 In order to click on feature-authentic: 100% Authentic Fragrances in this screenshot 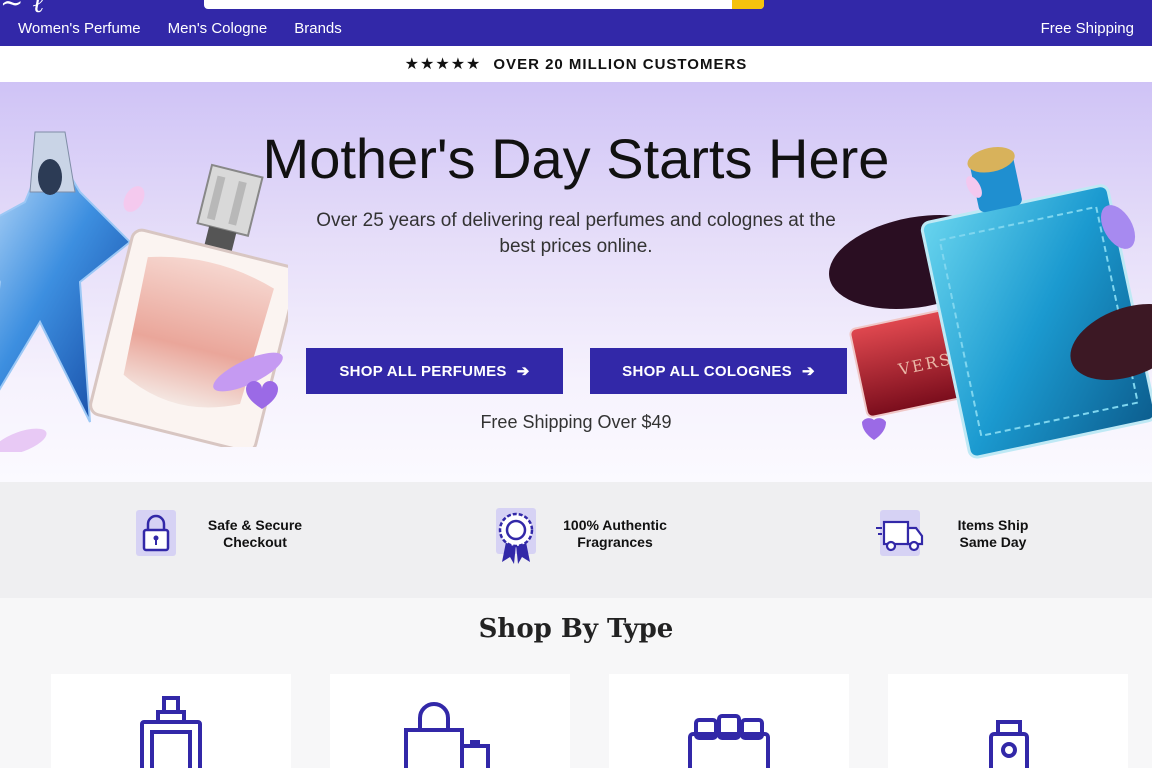, I will do `click(582, 534)`.